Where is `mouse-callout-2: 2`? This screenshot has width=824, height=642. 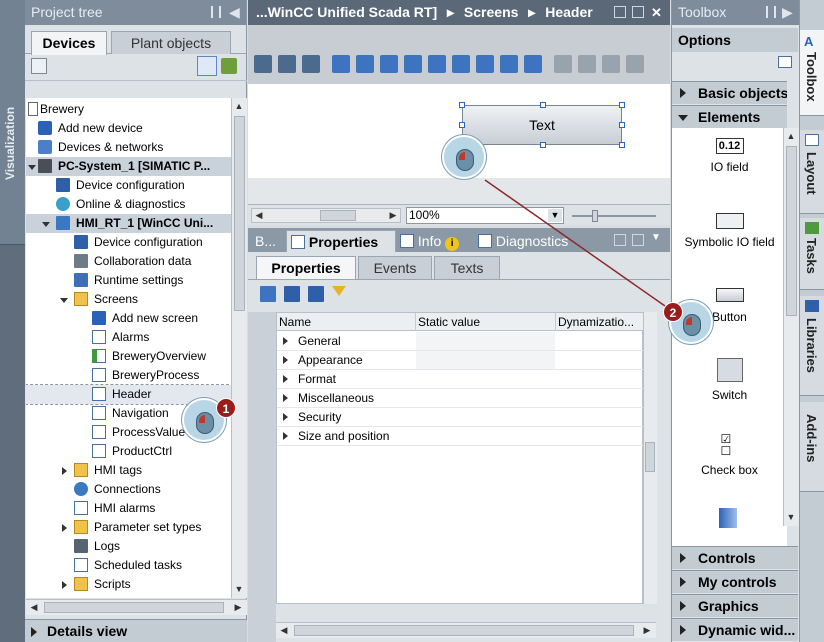 mouse-callout-2: 2 is located at coordinates (688, 322).